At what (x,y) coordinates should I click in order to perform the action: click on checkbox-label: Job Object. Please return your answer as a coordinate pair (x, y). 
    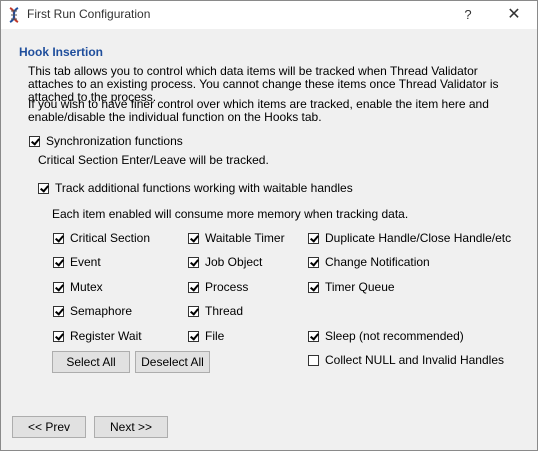
    Looking at the image, I should click on (233, 262).